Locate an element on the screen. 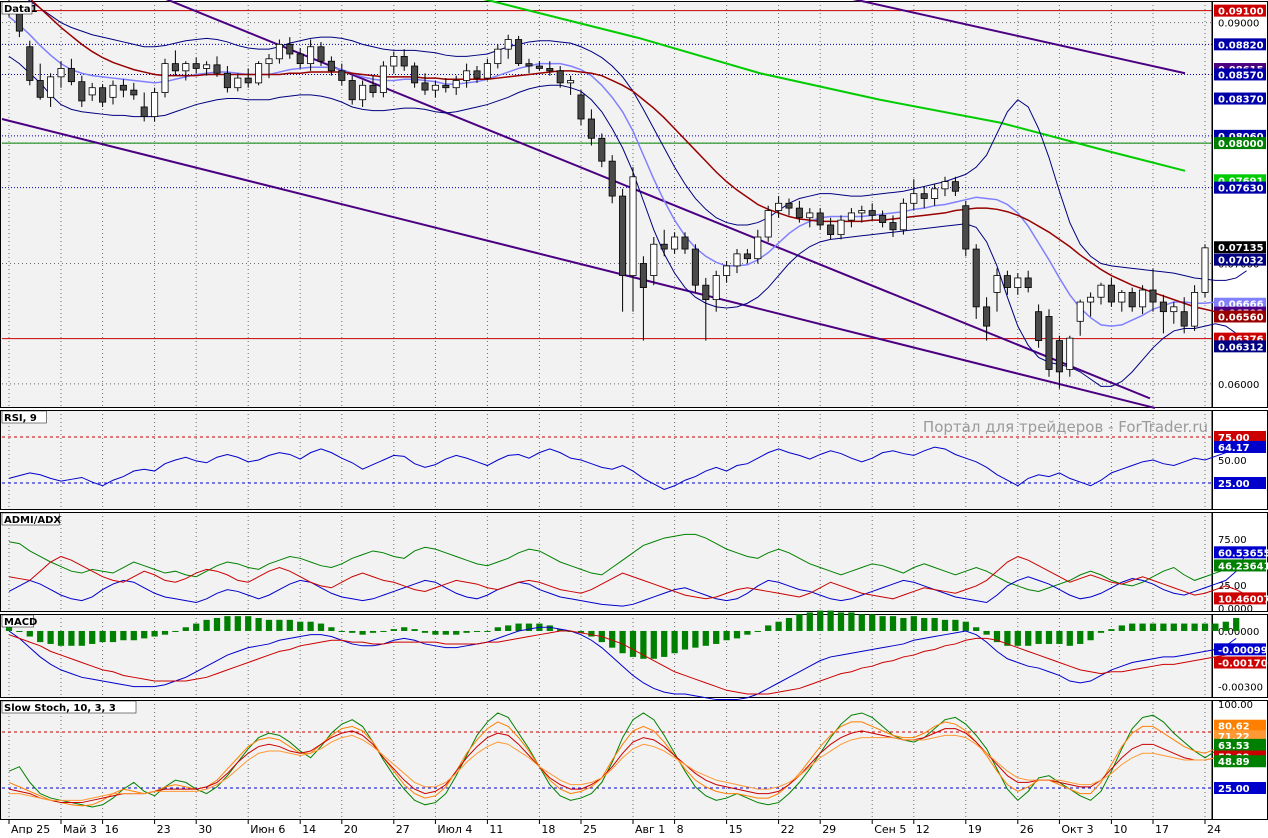 This screenshot has height=838, width=1268. date-label: Июл 4 is located at coordinates (454, 828).